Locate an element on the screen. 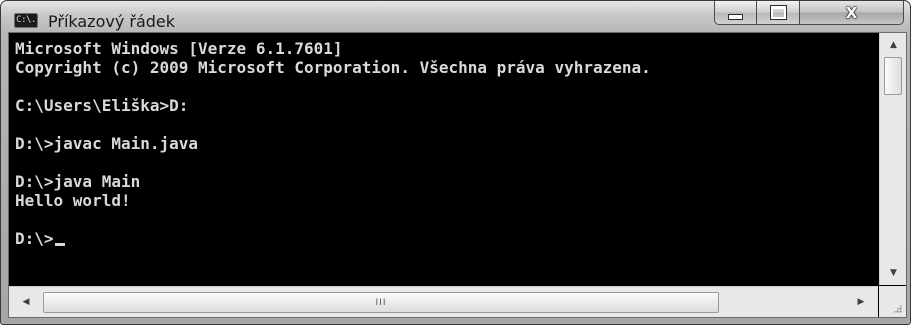 This screenshot has height=325, width=911. arrow-down-icon: ▼ is located at coordinates (893, 273).